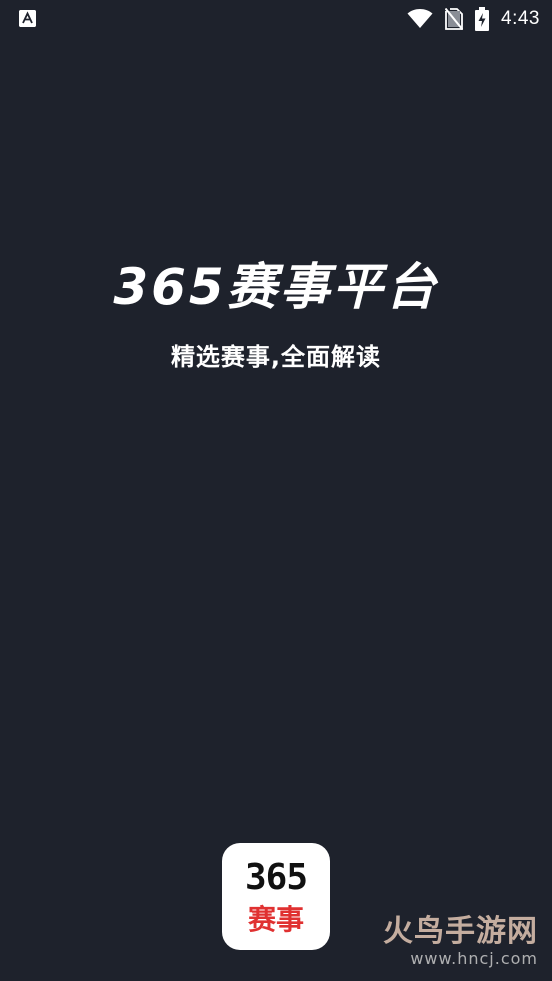  Describe the element at coordinates (454, 19) in the screenshot. I see `no-sim-icon` at that location.